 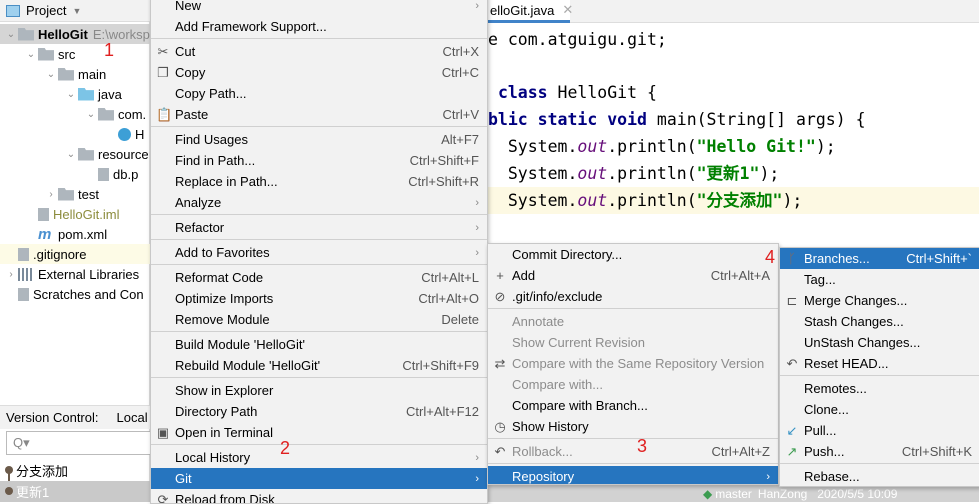 I want to click on menu-item-open-in-terminal: ▣Open in Terminal, so click(x=319, y=432).